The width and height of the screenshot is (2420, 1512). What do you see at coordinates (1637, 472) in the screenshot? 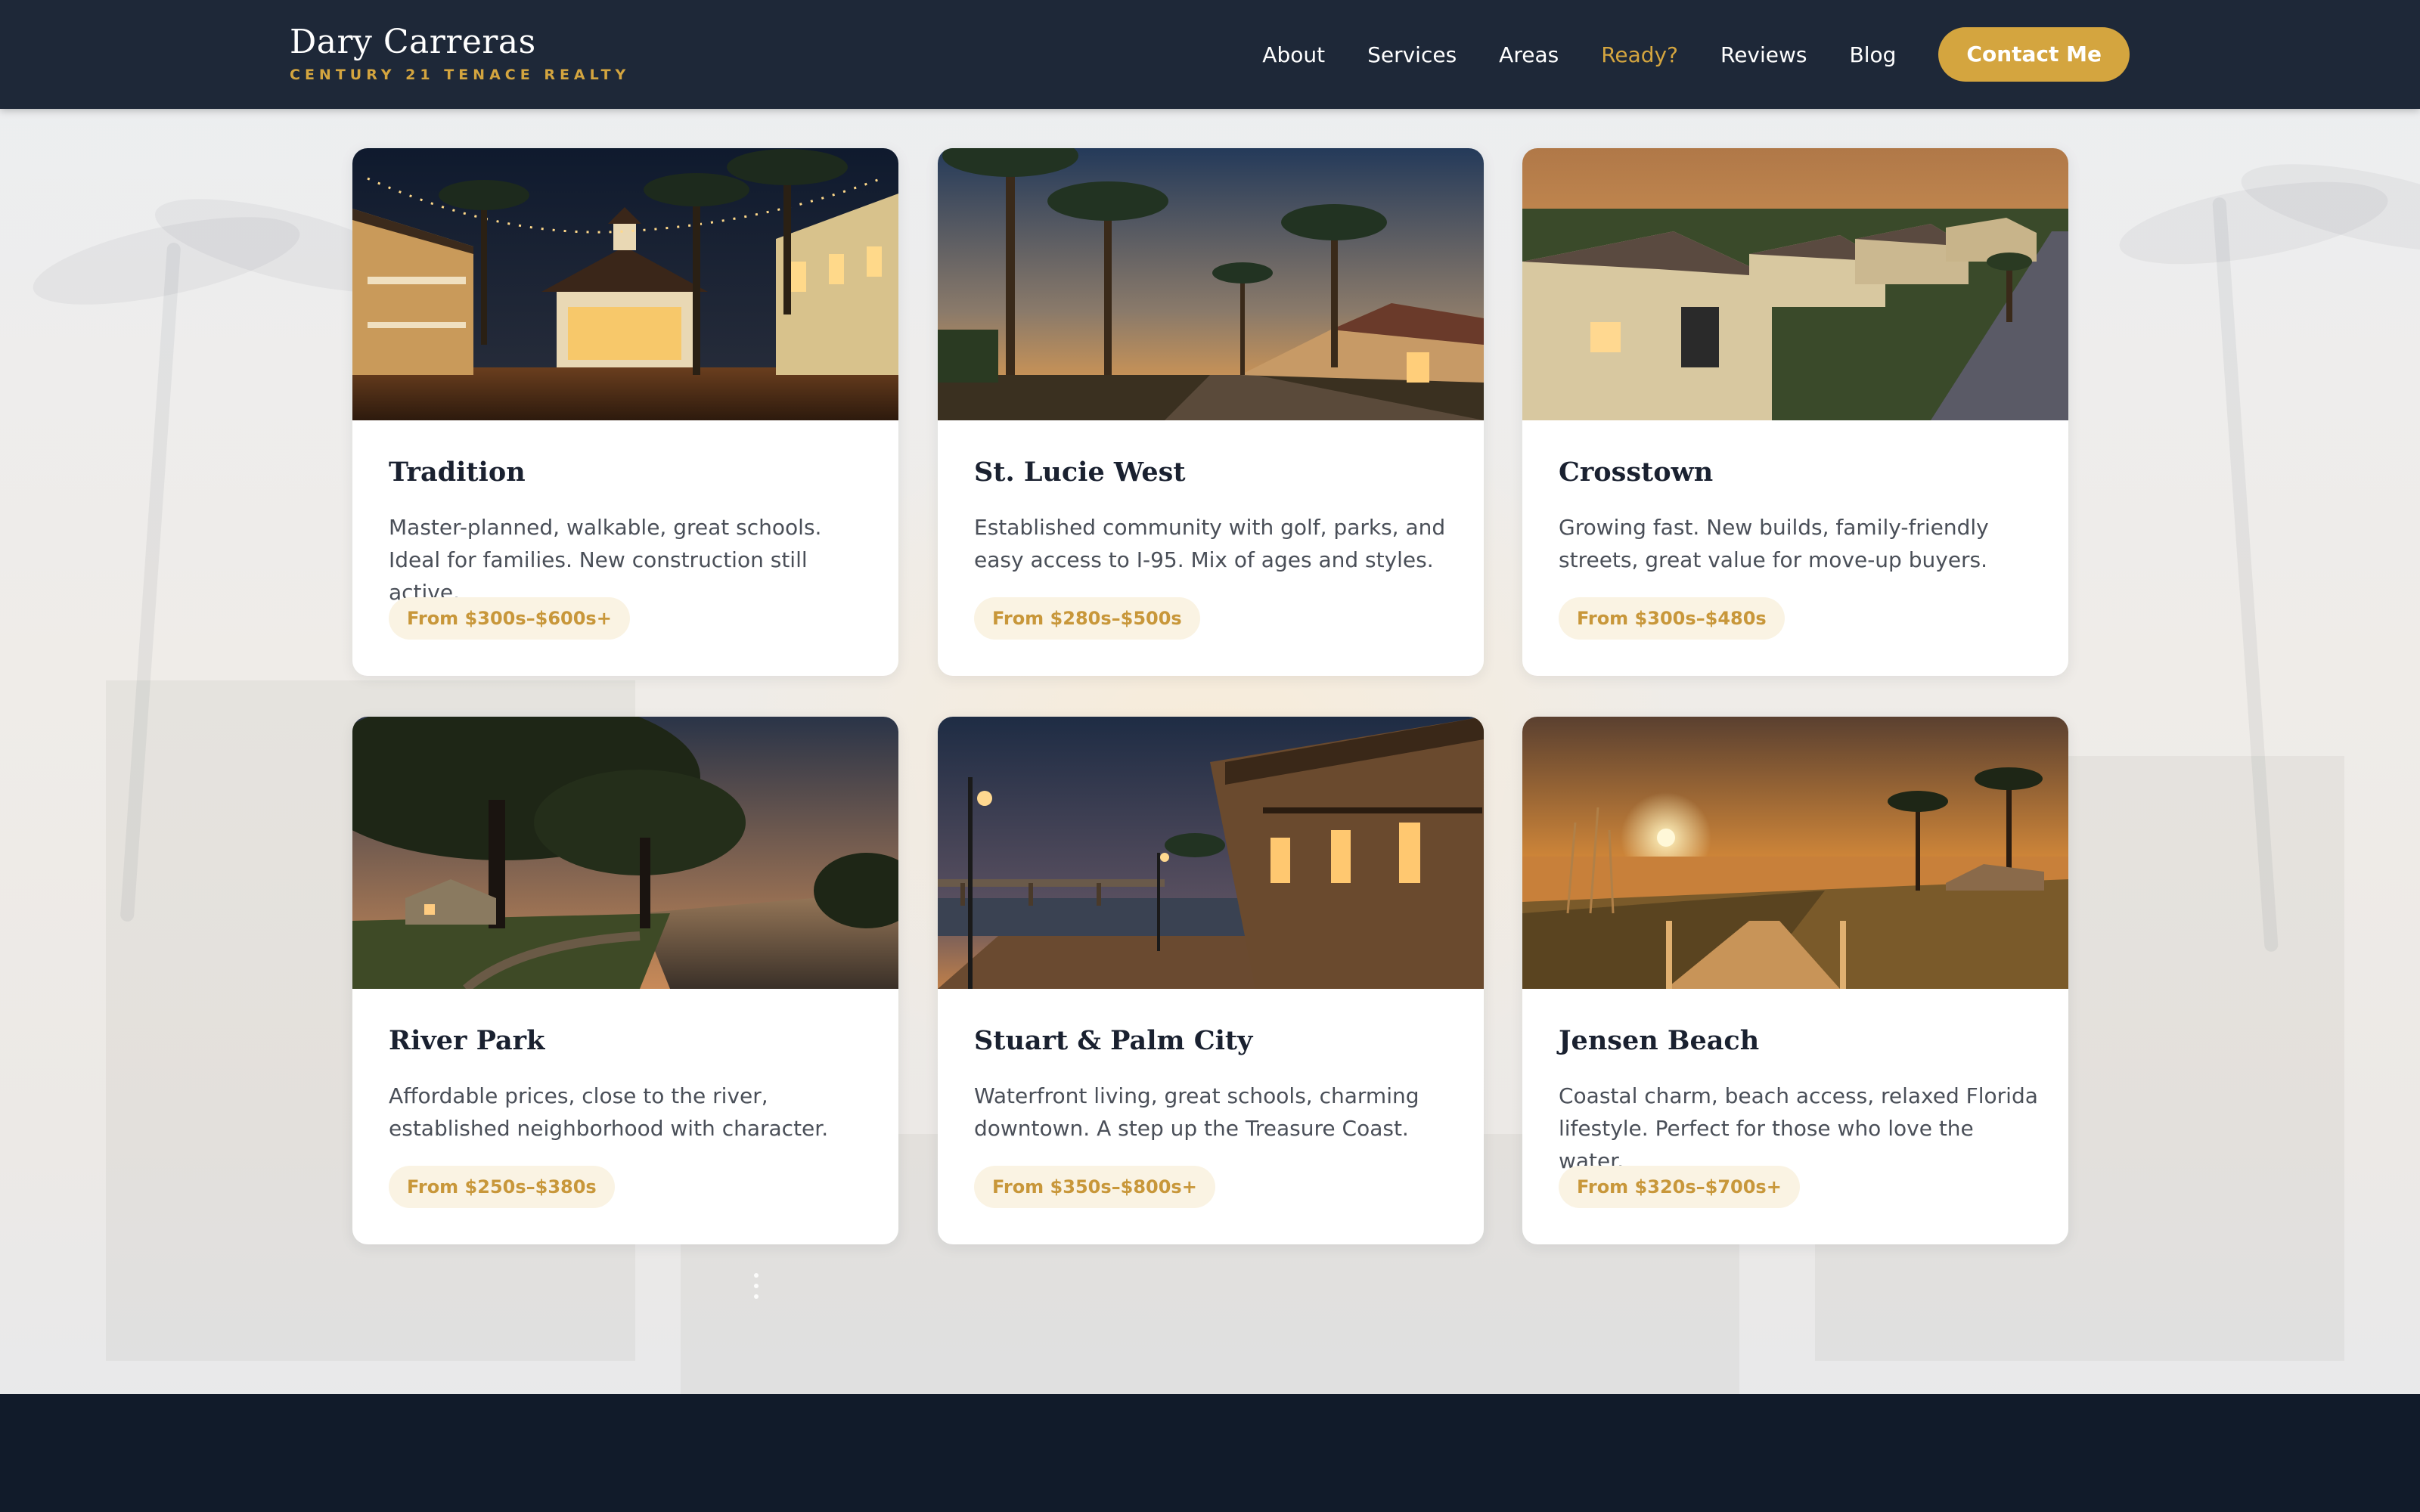
I see `area-title: Crosstown` at bounding box center [1637, 472].